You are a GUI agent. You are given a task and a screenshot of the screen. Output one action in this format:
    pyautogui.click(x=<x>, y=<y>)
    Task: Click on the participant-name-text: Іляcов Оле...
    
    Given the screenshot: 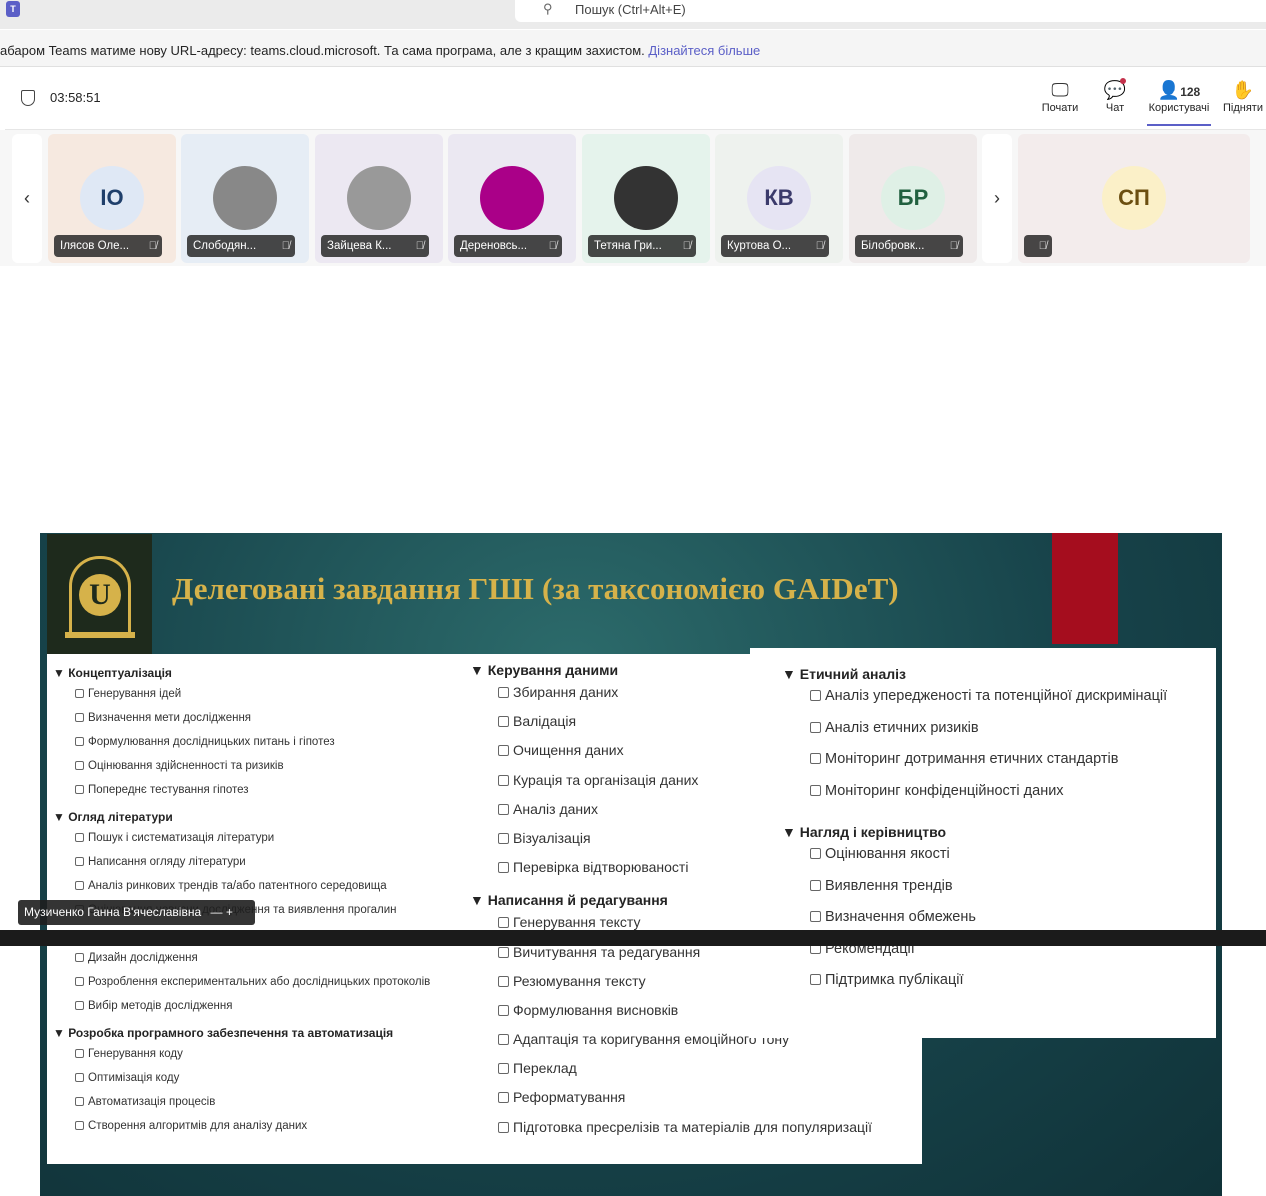 What is the action you would take?
    pyautogui.click(x=95, y=246)
    